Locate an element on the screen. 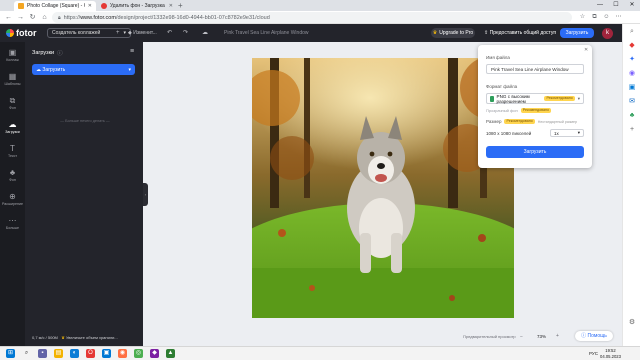  firefox-icon: ◉ is located at coordinates (122, 353).